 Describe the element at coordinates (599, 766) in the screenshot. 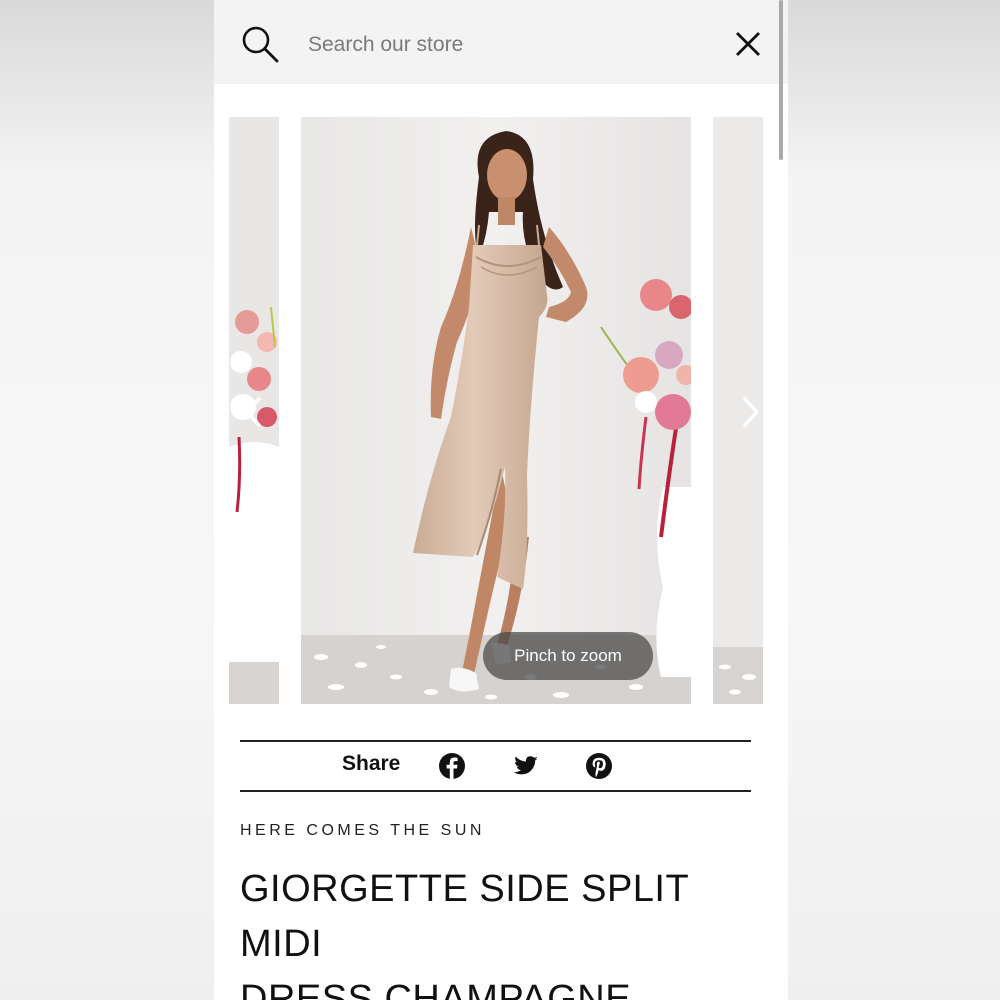

I see `pinterest-icon` at that location.